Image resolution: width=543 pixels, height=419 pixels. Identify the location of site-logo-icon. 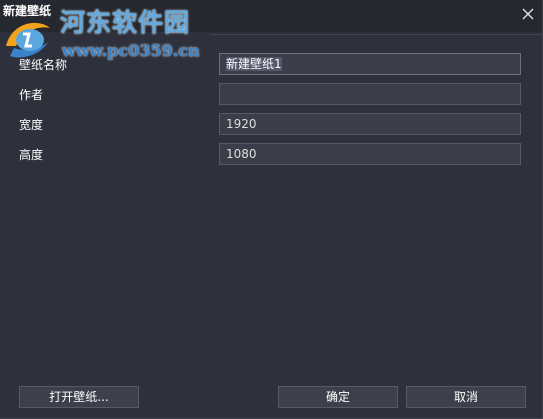
(28, 39).